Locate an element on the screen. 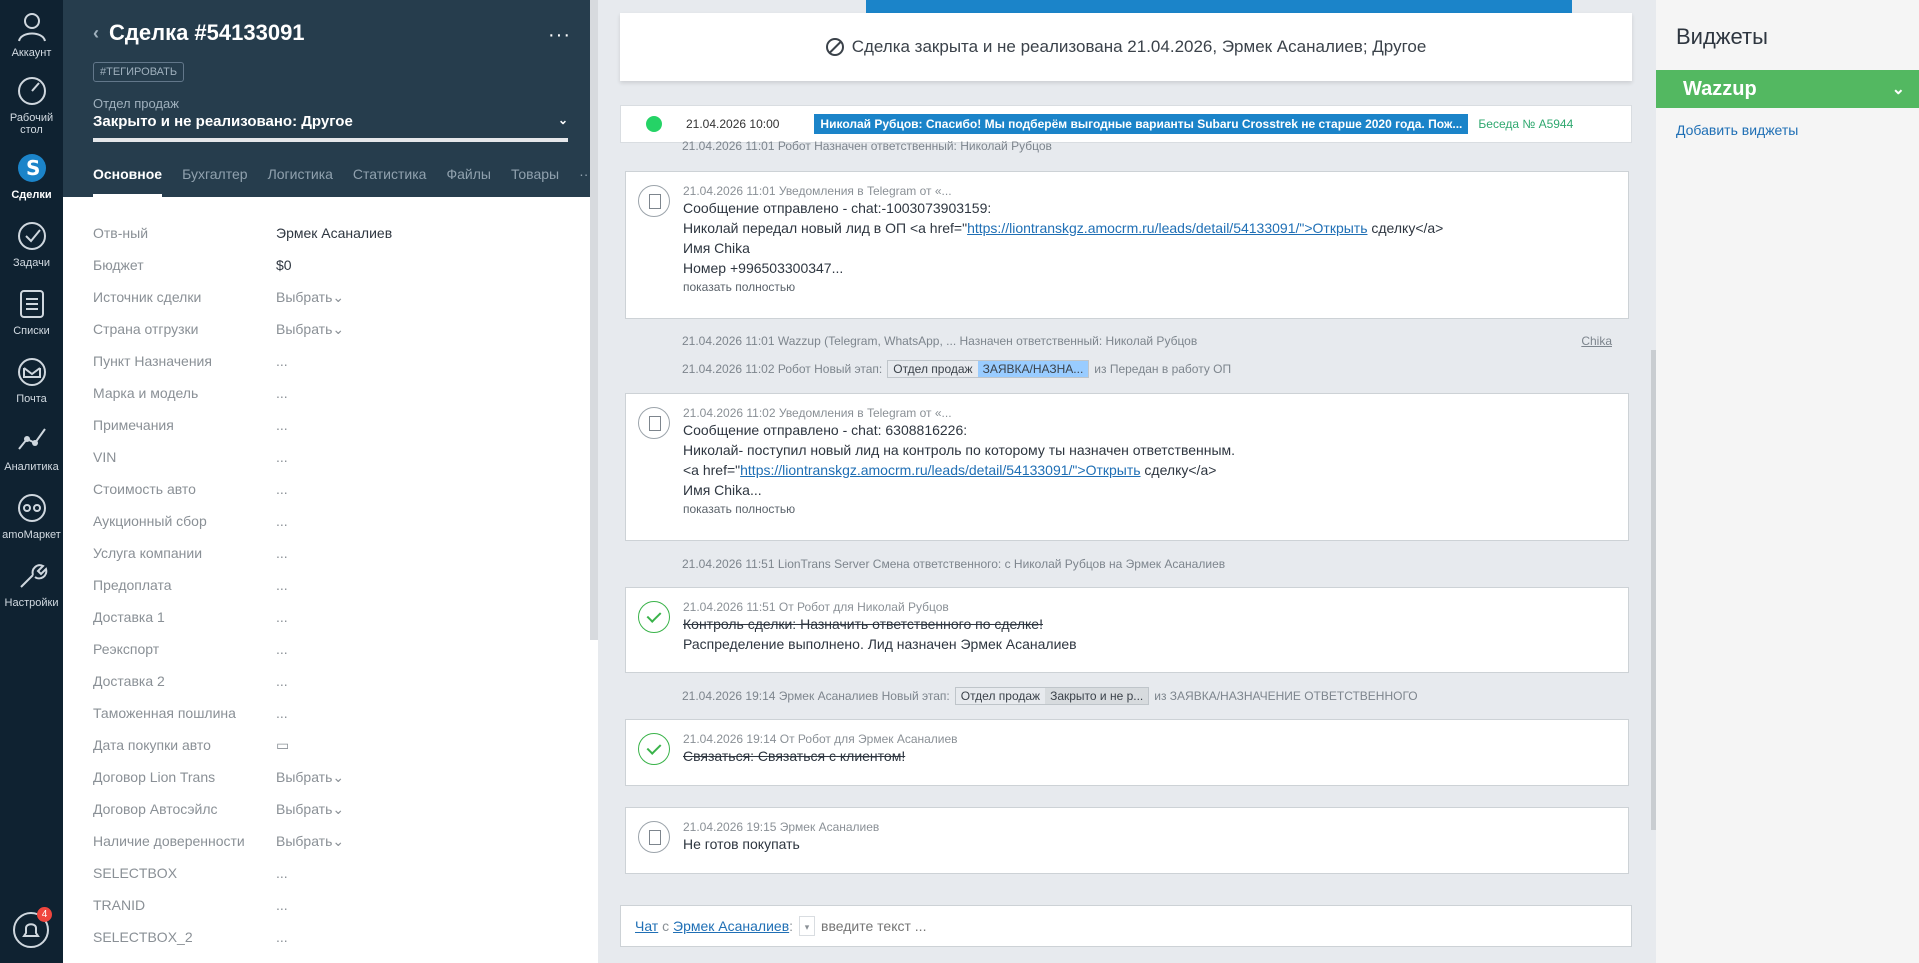 This screenshot has height=963, width=1919. add-widgets-link: Добавить виджеты is located at coordinates (1797, 130).